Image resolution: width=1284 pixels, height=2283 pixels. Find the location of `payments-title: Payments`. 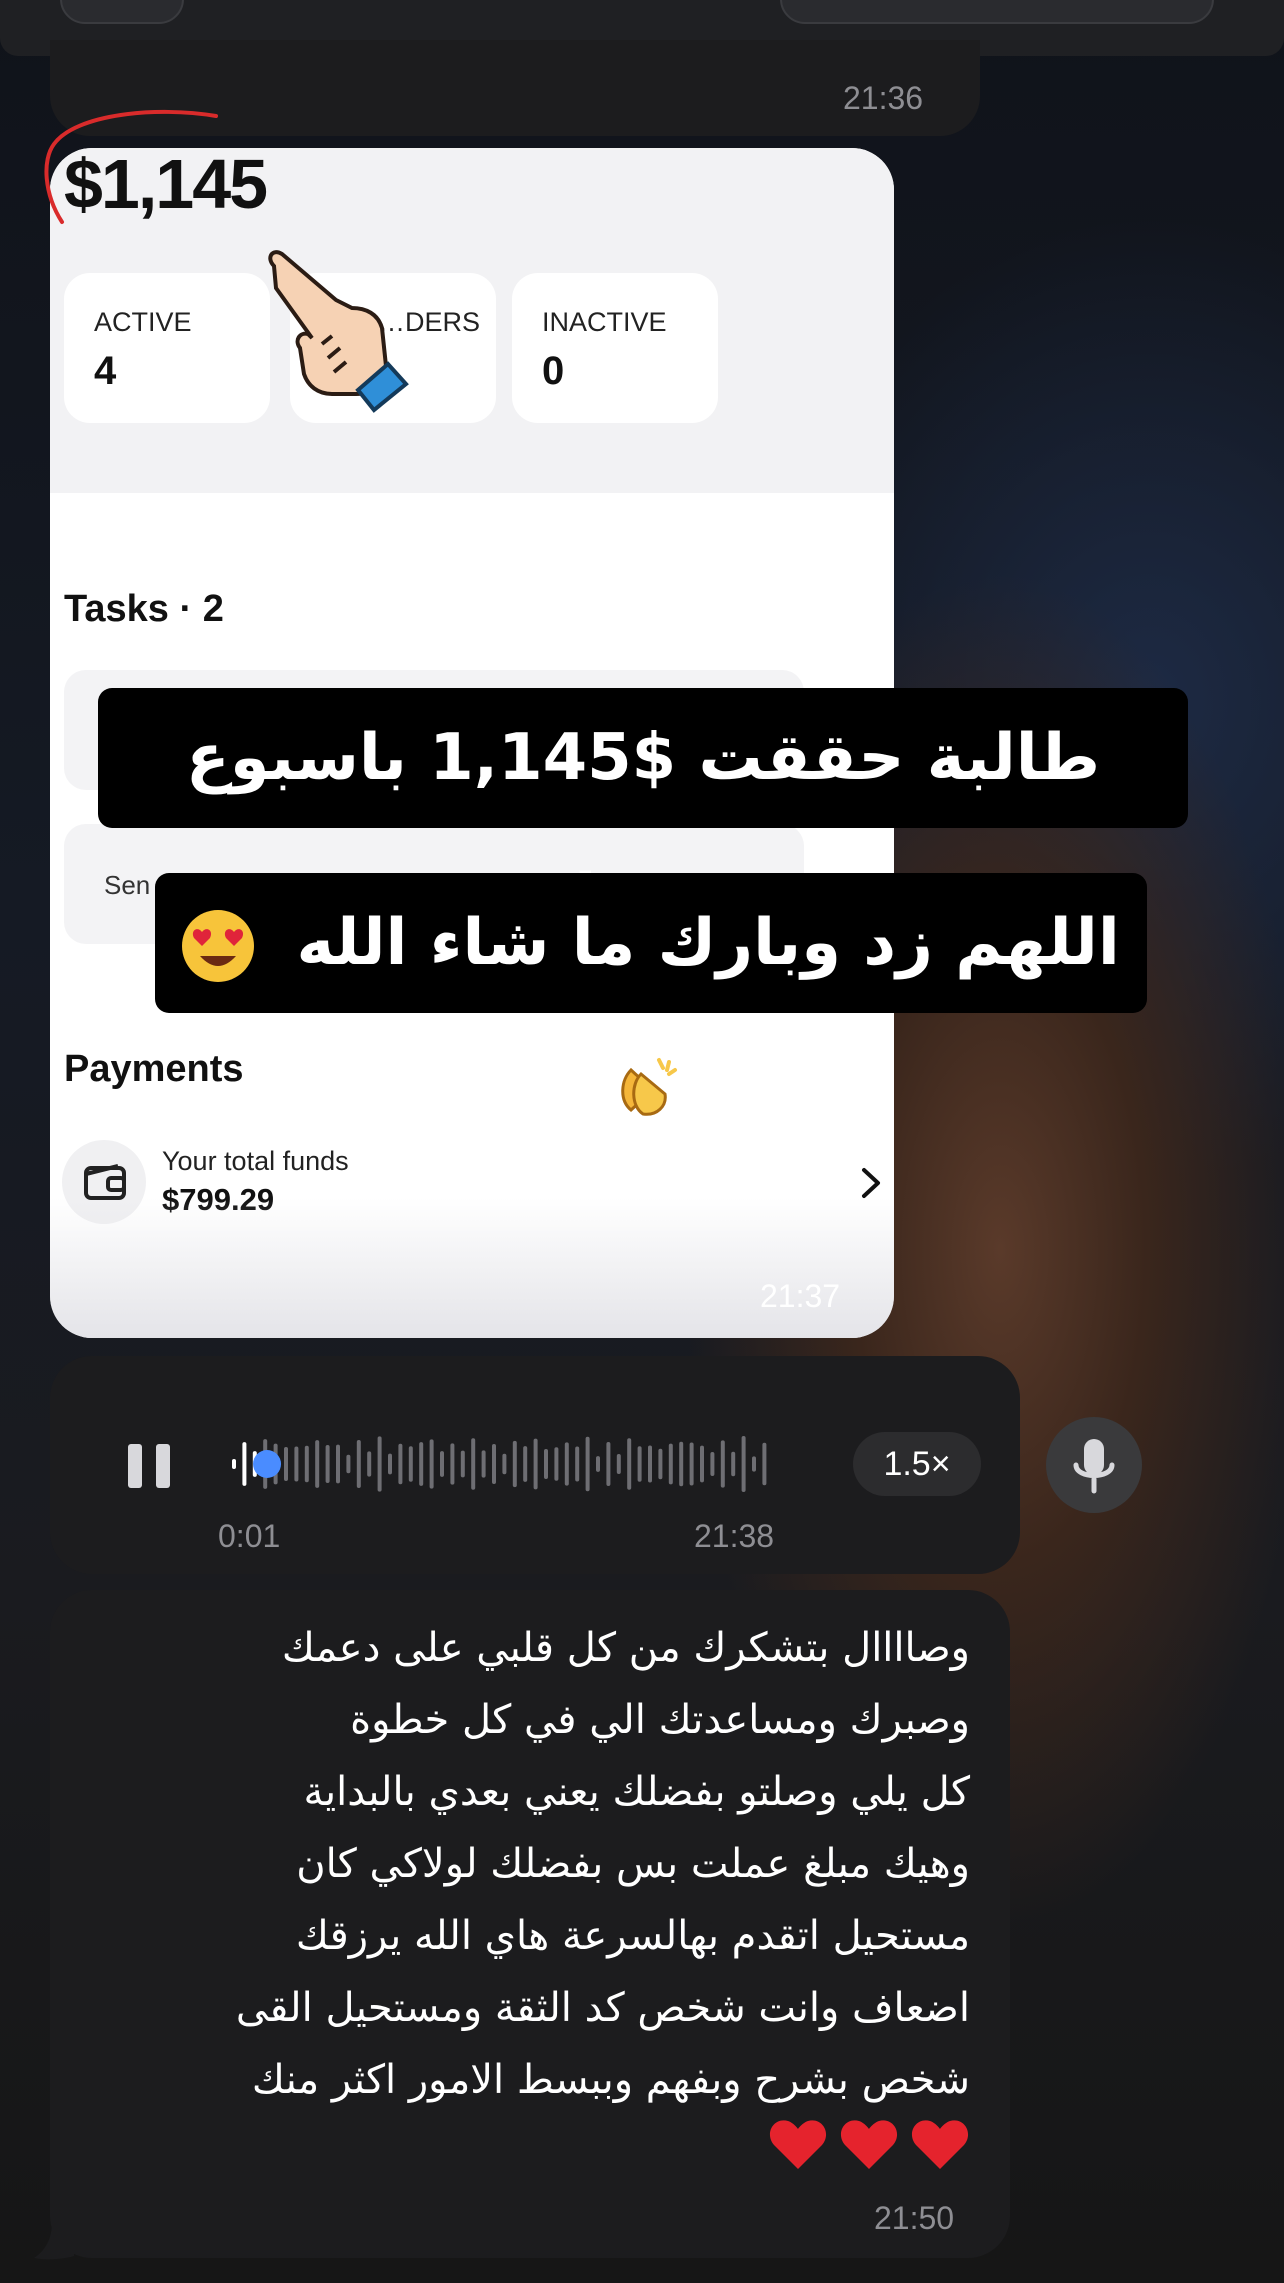

payments-title: Payments is located at coordinates (154, 1069).